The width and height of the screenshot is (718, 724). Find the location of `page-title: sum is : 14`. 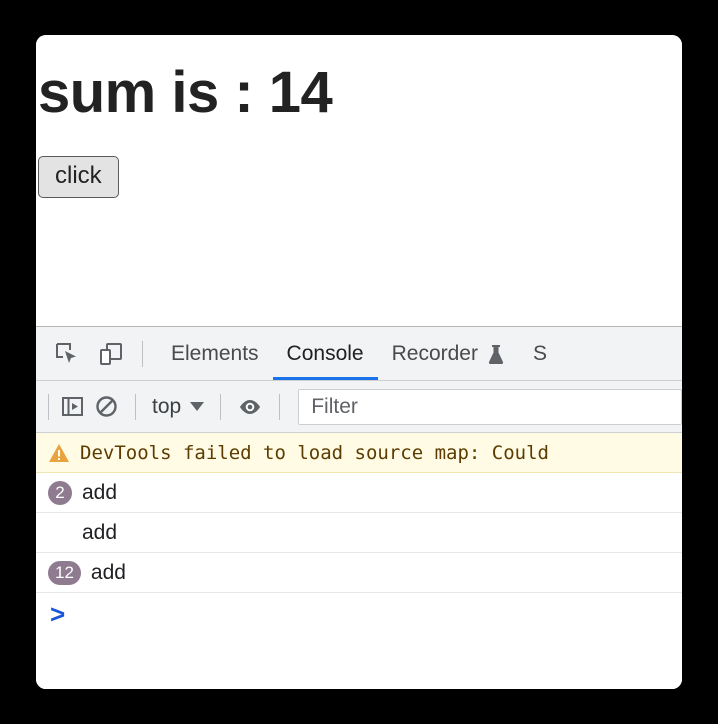

page-title: sum is : 14 is located at coordinates (185, 92).